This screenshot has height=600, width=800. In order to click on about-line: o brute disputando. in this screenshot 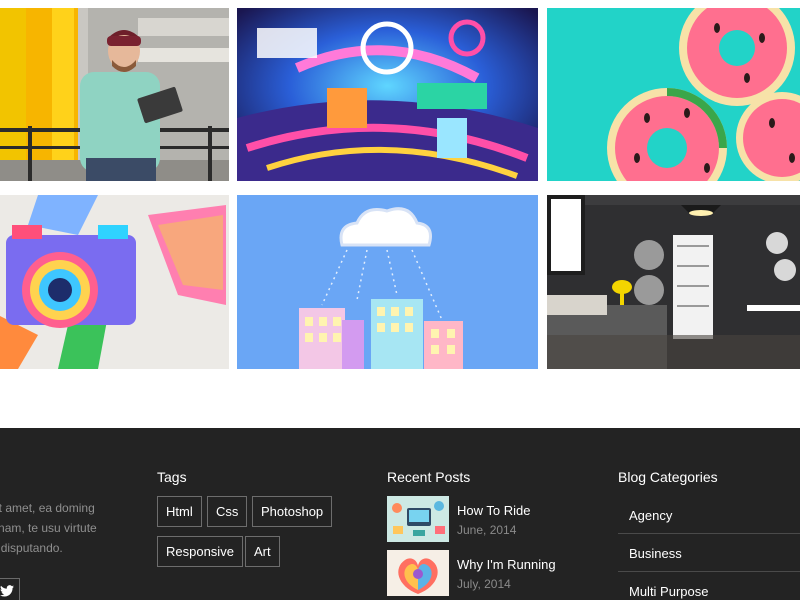, I will do `click(31, 548)`.